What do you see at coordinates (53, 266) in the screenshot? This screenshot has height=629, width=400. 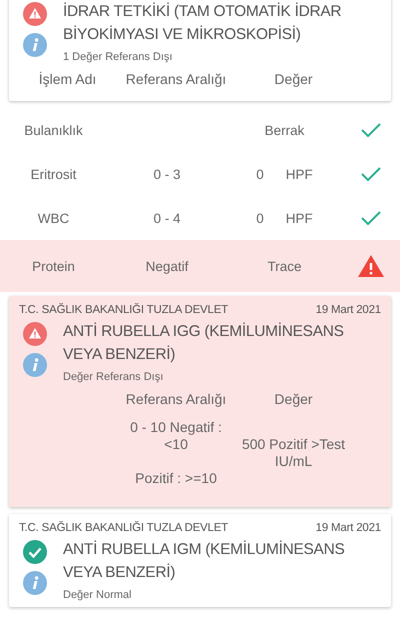 I see `test-name: Protein` at bounding box center [53, 266].